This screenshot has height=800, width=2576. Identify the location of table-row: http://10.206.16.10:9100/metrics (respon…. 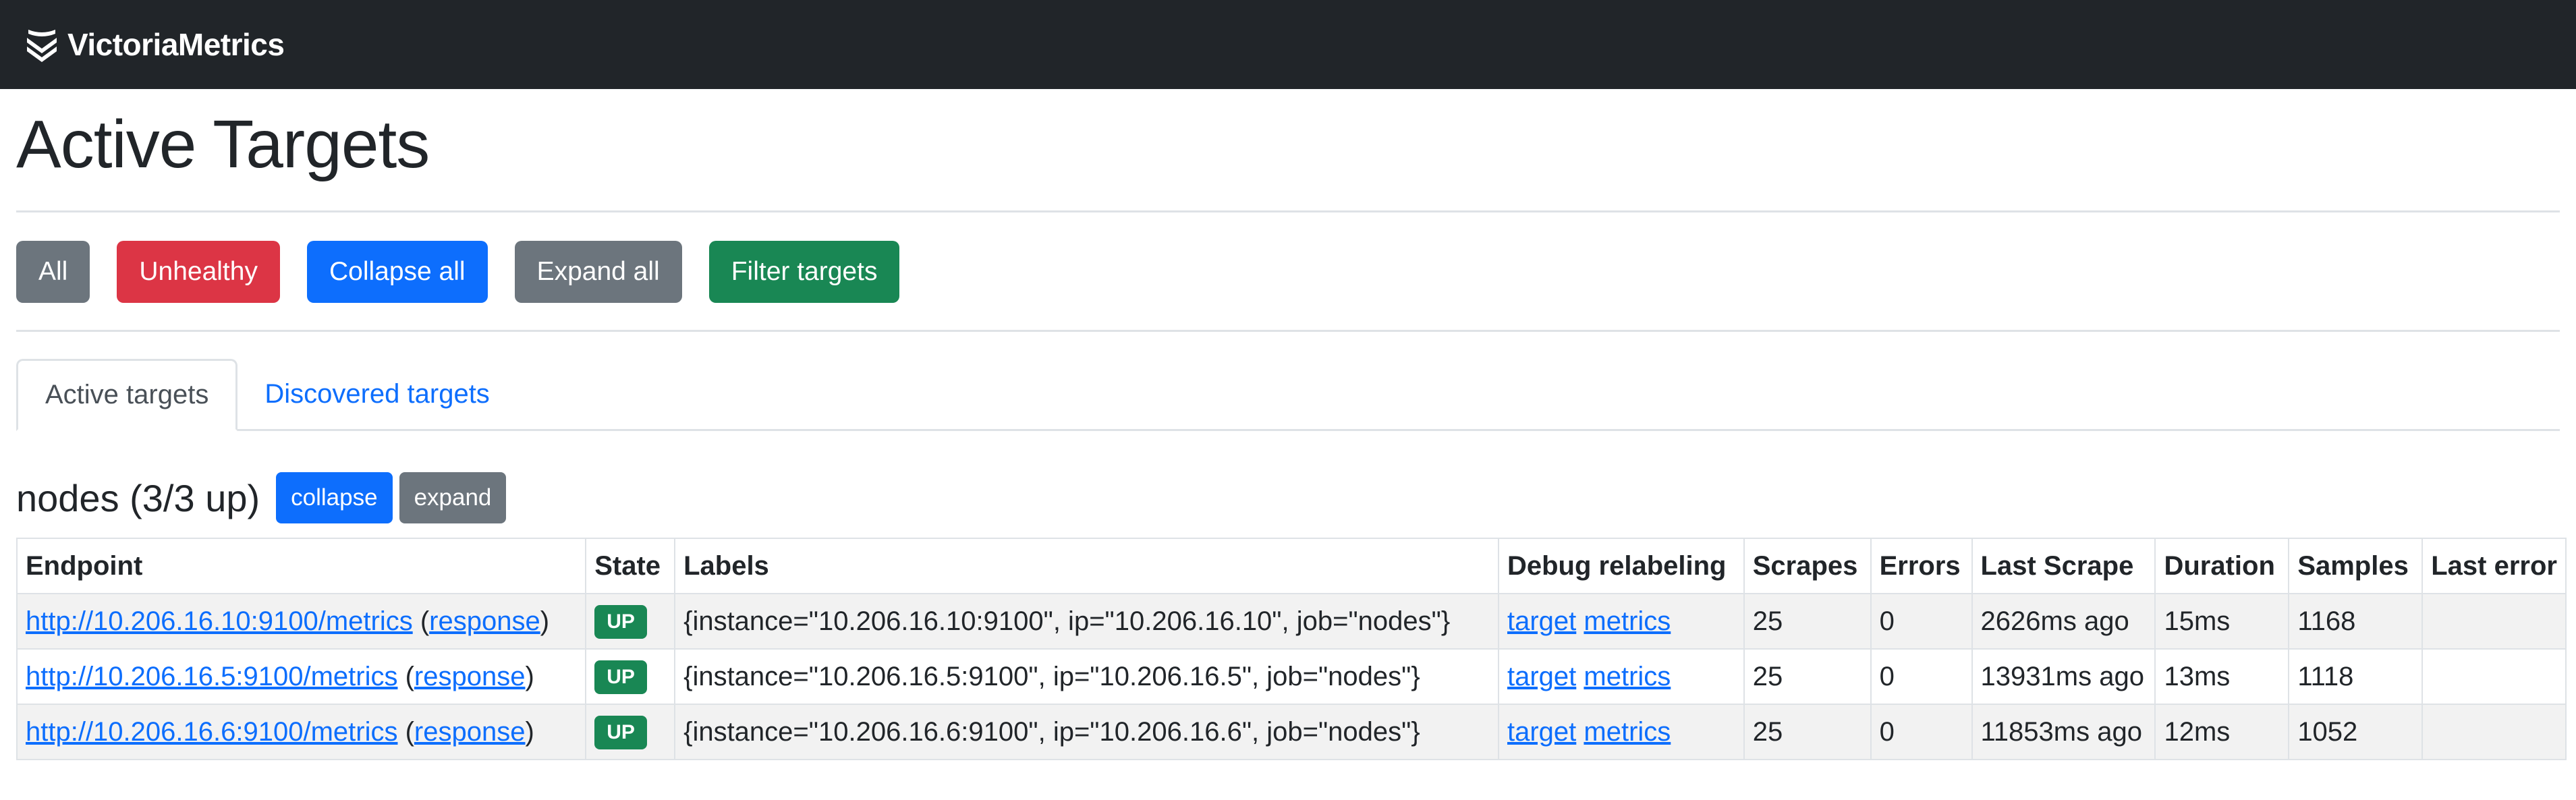
(1291, 621).